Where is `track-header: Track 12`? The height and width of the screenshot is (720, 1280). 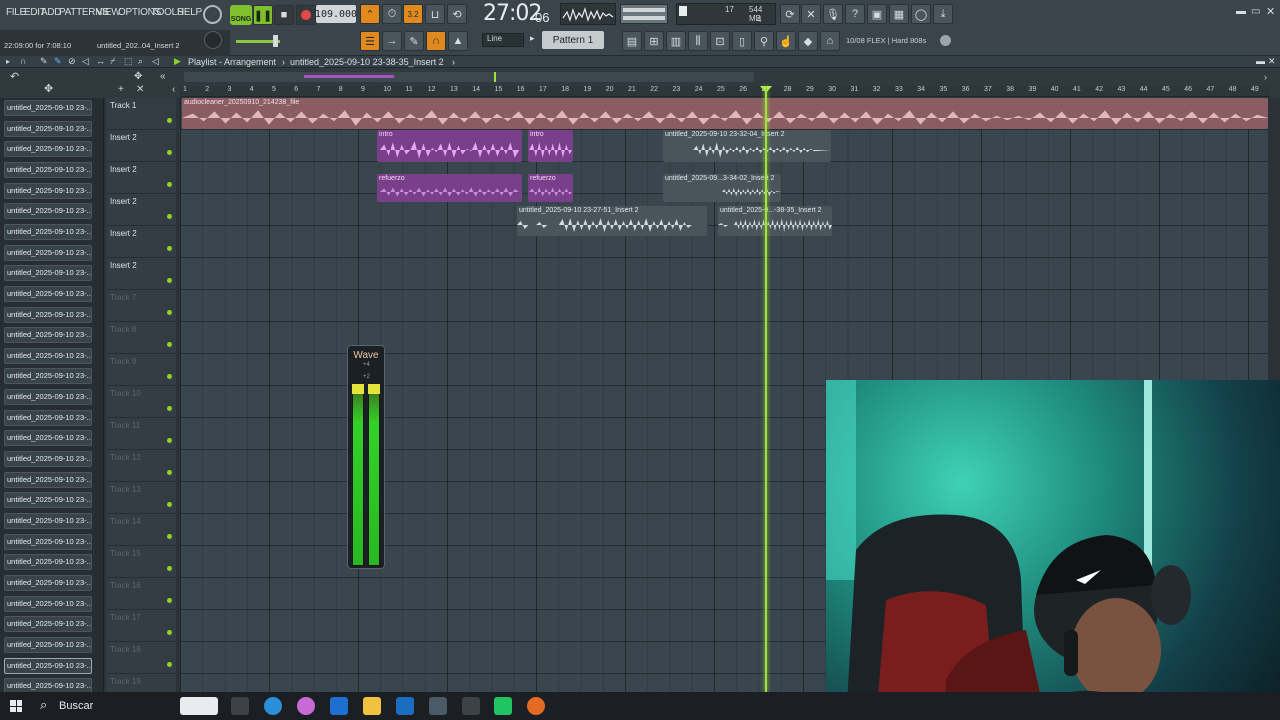
track-header: Track 12 is located at coordinates (141, 466).